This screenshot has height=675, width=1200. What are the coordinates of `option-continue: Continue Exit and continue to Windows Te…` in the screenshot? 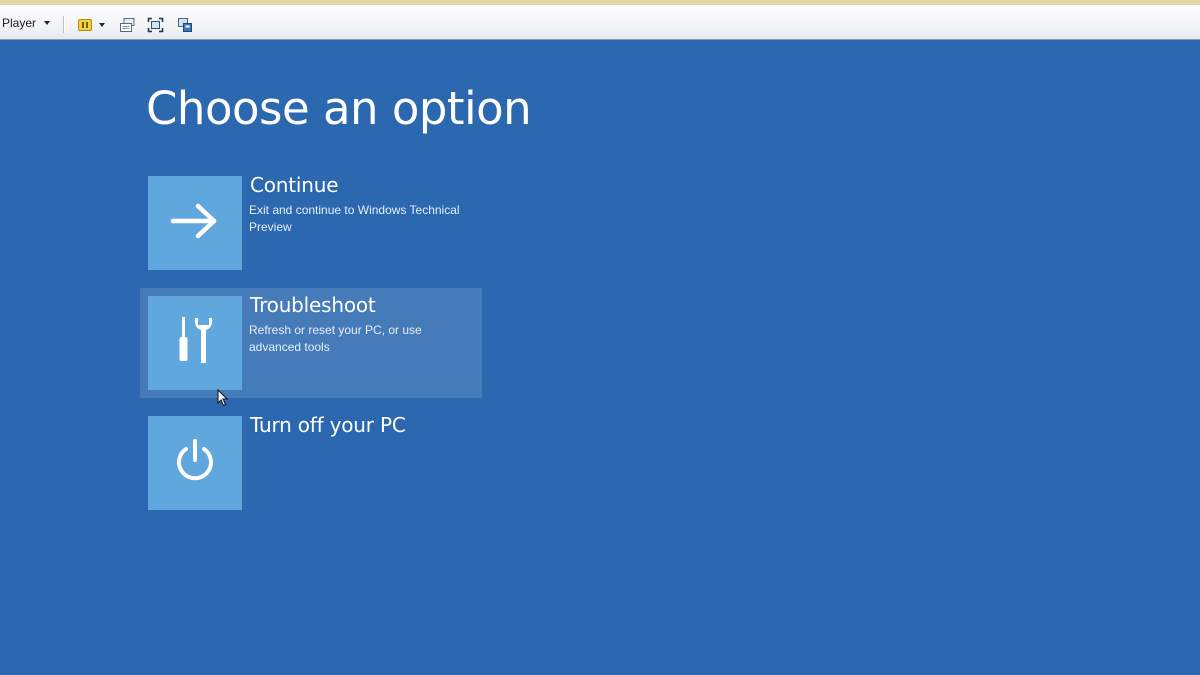 It's located at (311, 223).